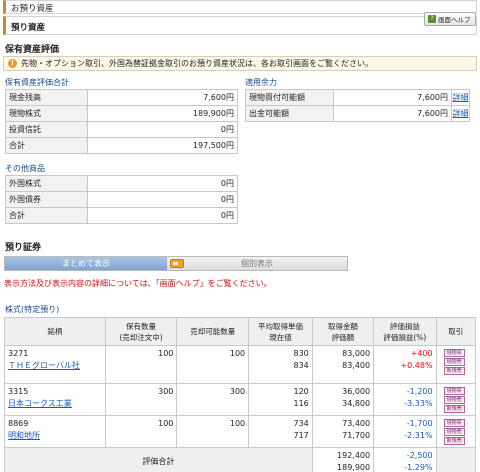  I want to click on col-avg: 平均取得単価 現在値, so click(280, 331).